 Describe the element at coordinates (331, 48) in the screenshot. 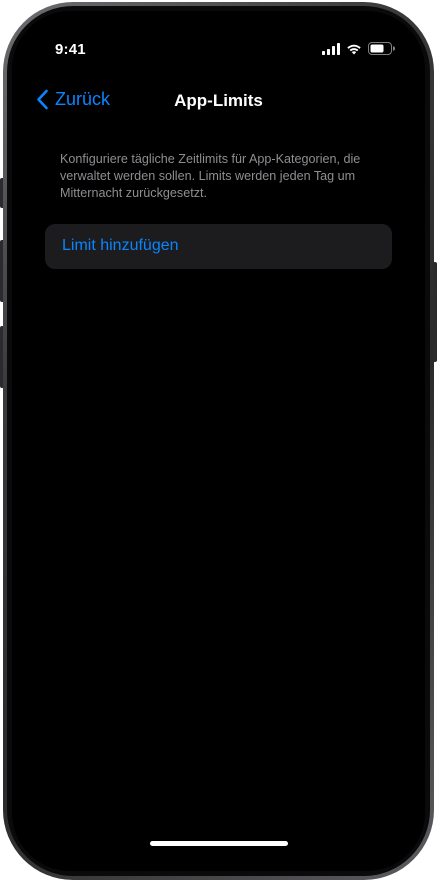

I see `cellular-signal-icon` at that location.